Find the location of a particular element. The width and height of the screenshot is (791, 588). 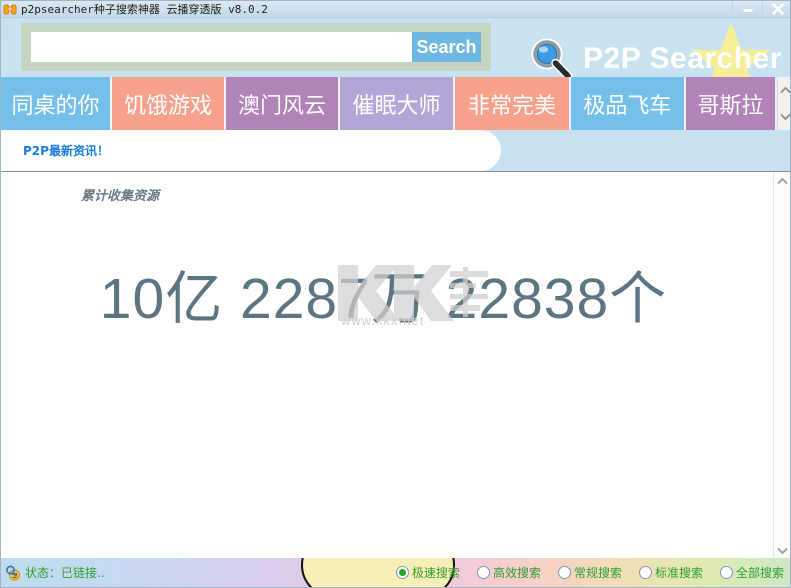

status-text: 状态：已链接.. is located at coordinates (65, 573).